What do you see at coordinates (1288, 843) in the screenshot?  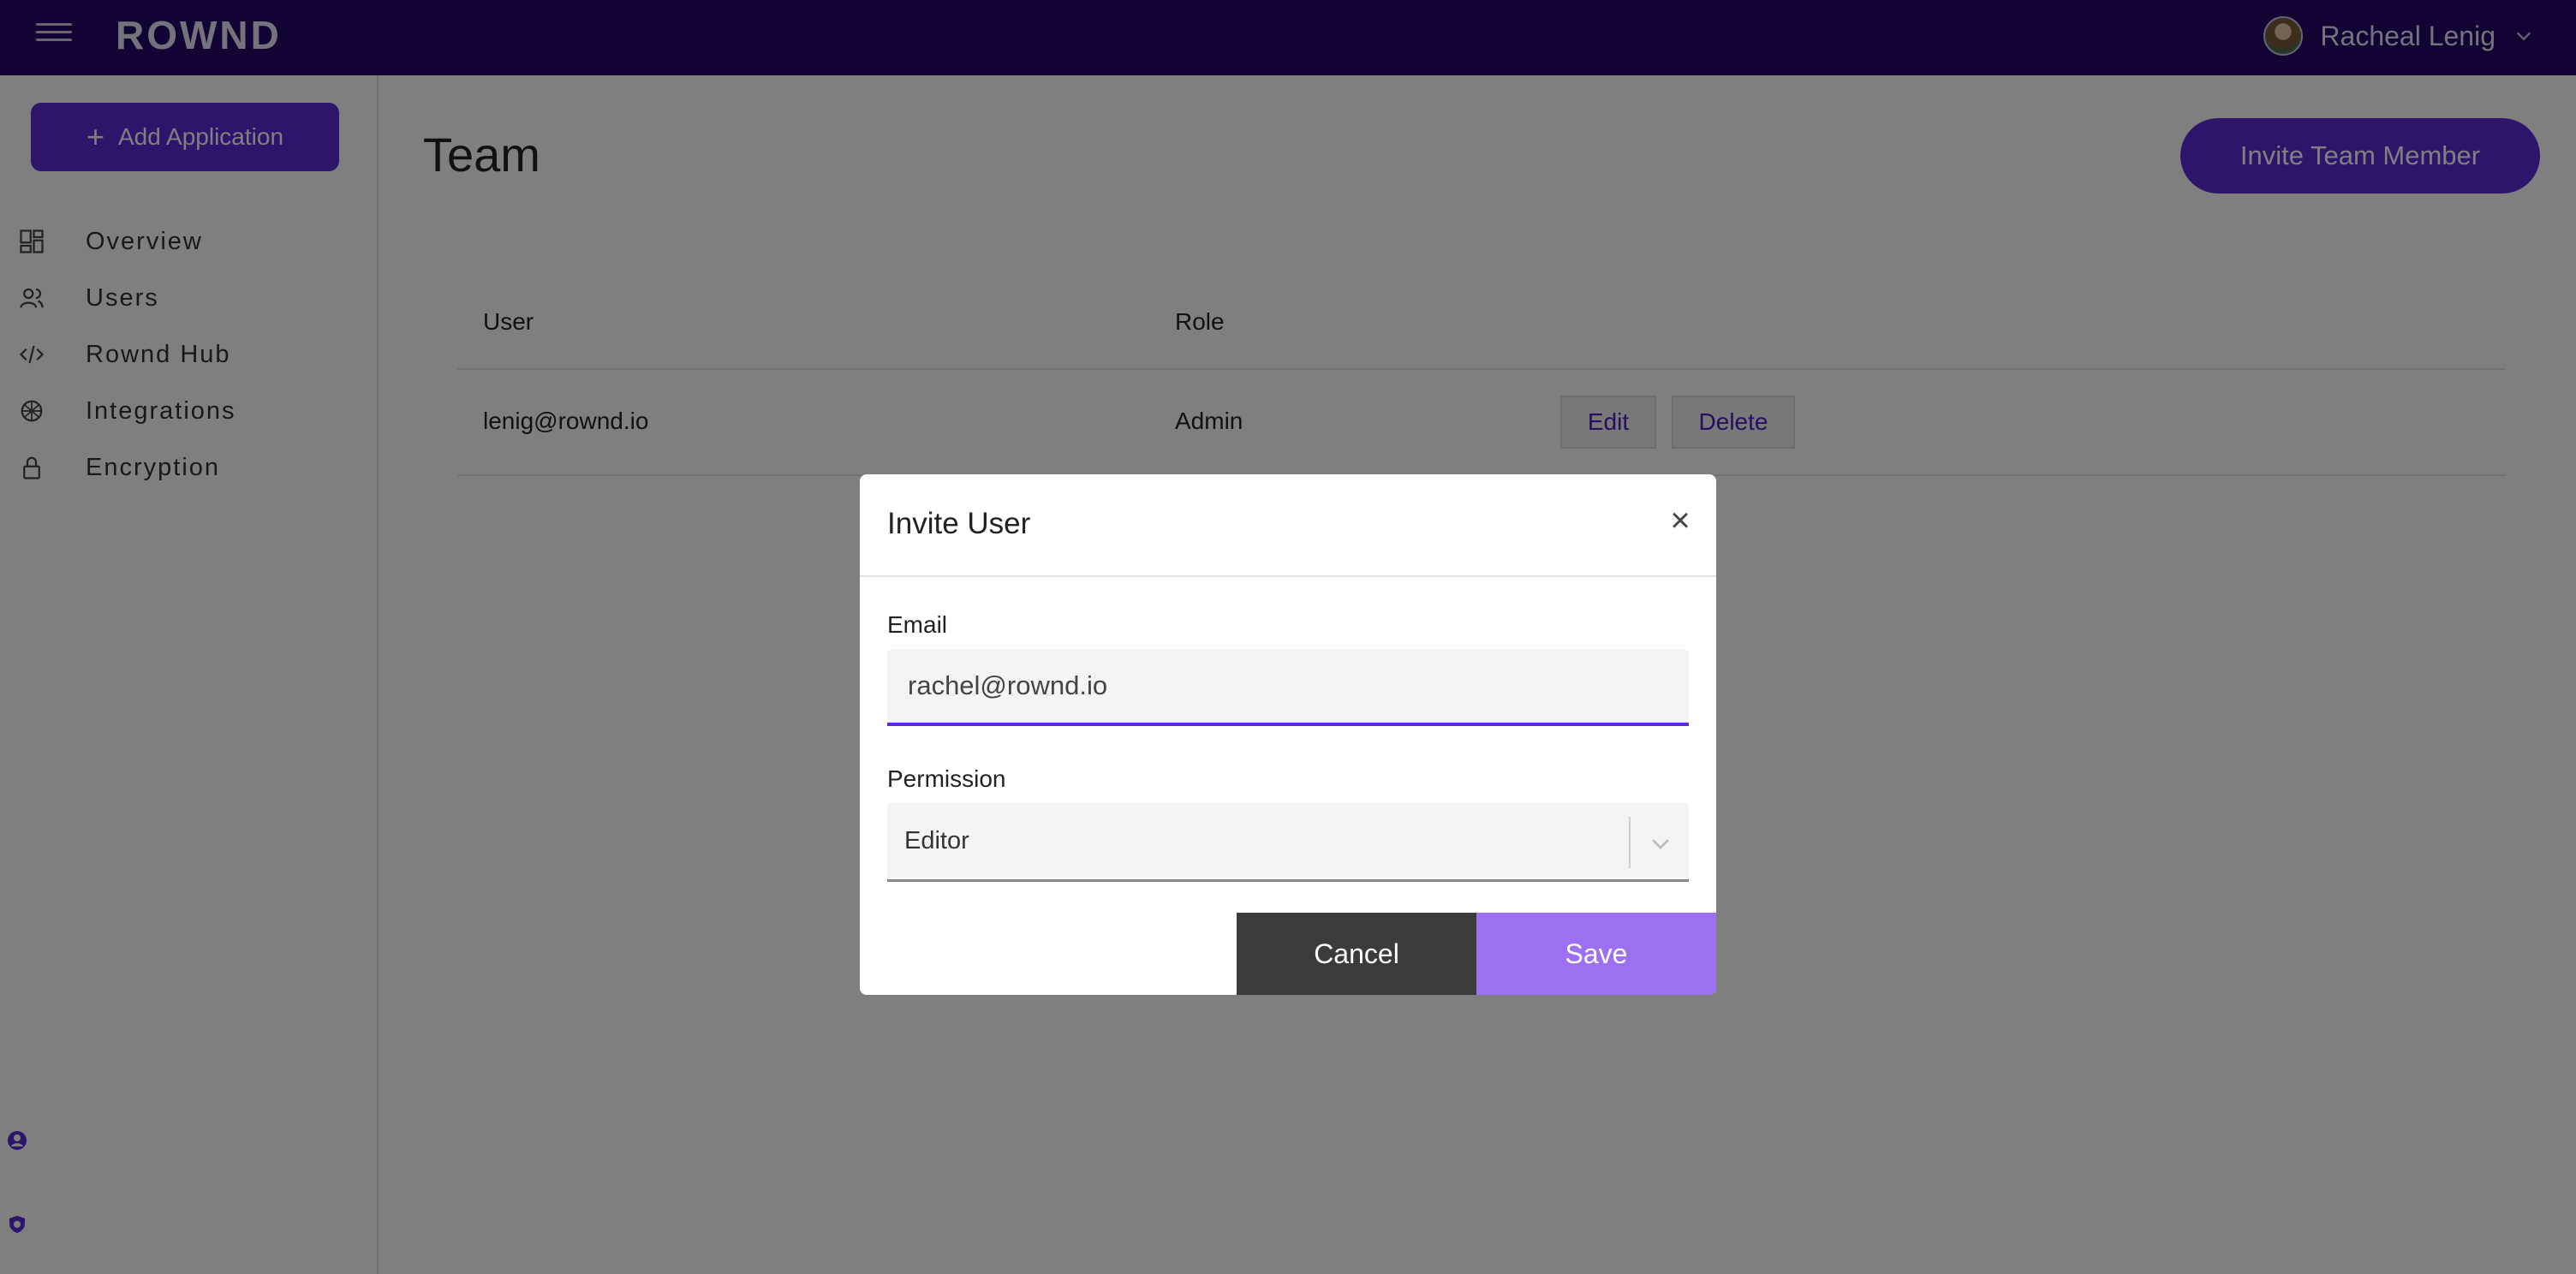 I see `permission-select: Editor` at bounding box center [1288, 843].